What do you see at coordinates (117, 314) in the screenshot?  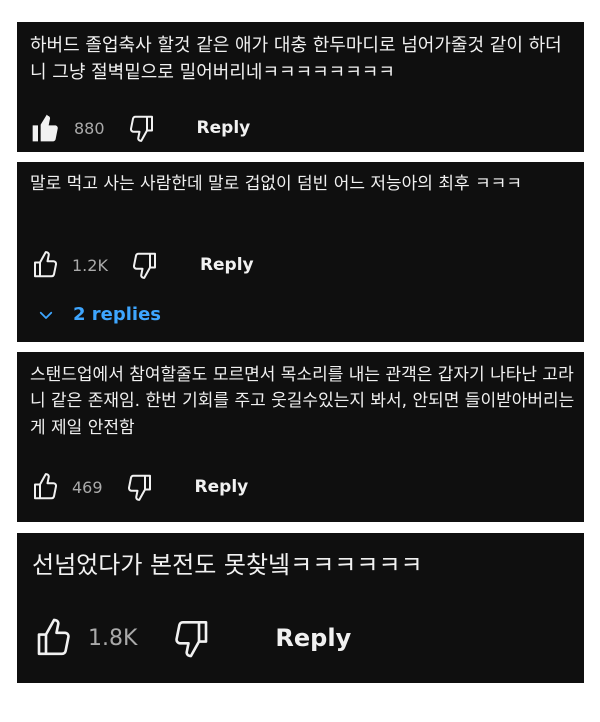 I see `replies-label: 2 replies` at bounding box center [117, 314].